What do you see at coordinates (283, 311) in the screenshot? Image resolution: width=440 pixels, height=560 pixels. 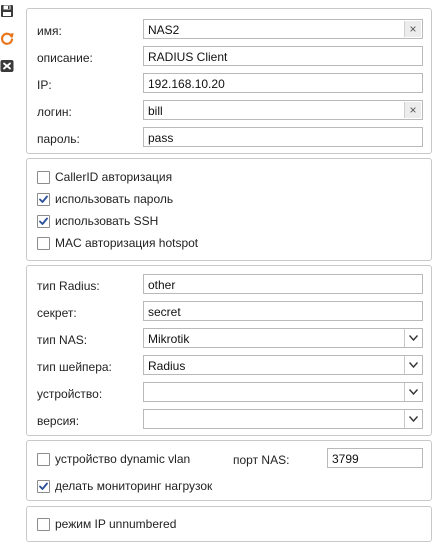 I see `secret-field: secret` at bounding box center [283, 311].